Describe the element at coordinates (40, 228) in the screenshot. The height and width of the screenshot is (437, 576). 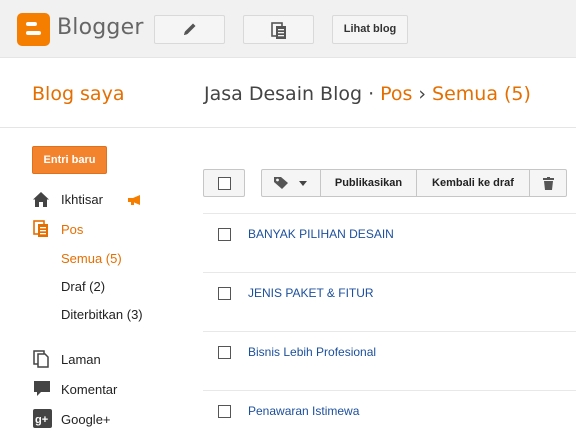
I see `posts-icon` at that location.